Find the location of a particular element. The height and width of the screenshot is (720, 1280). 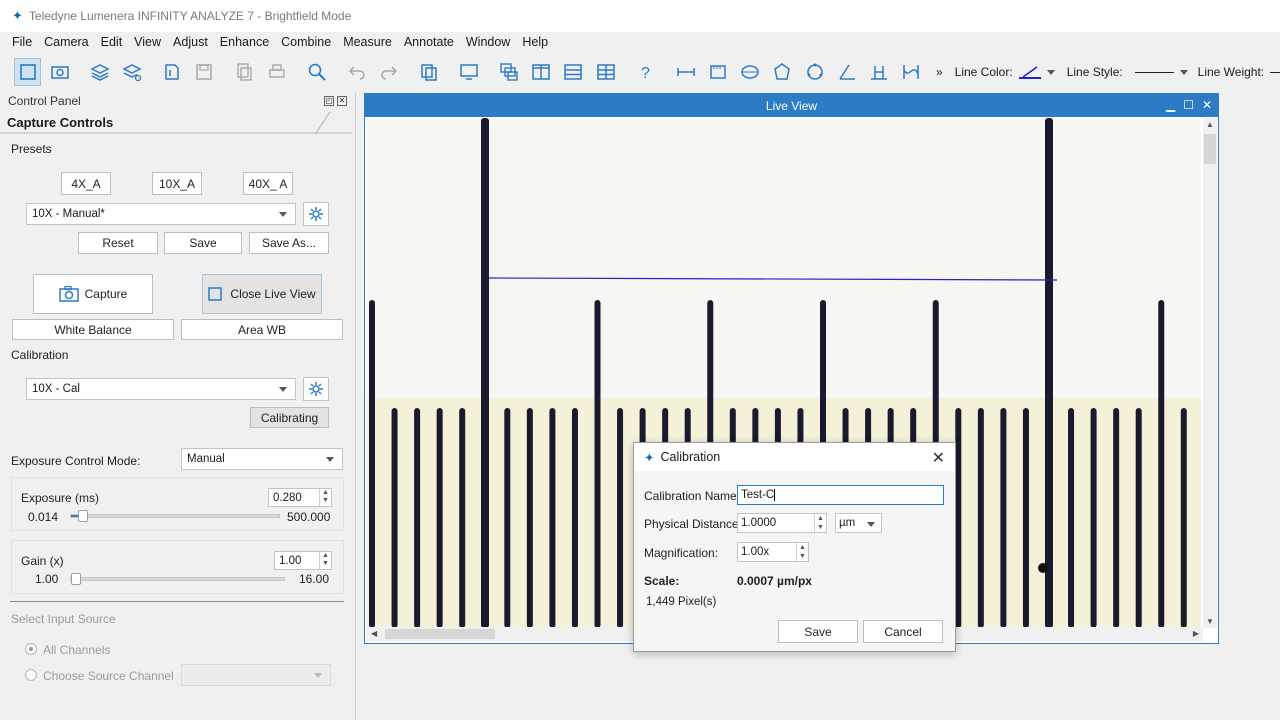

scroll-left-icon: ◀ is located at coordinates (374, 633).